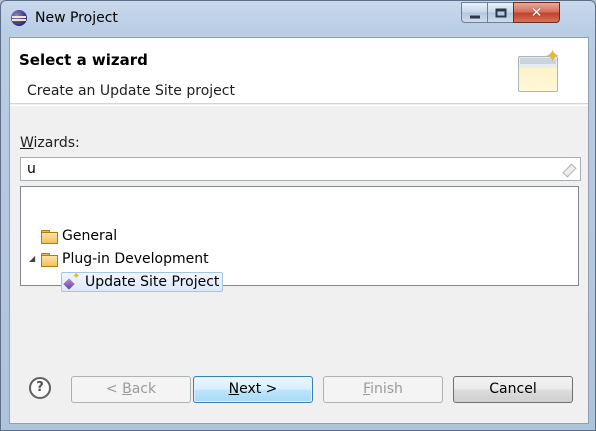  Describe the element at coordinates (513, 389) in the screenshot. I see `cancel-button: Cancel` at that location.